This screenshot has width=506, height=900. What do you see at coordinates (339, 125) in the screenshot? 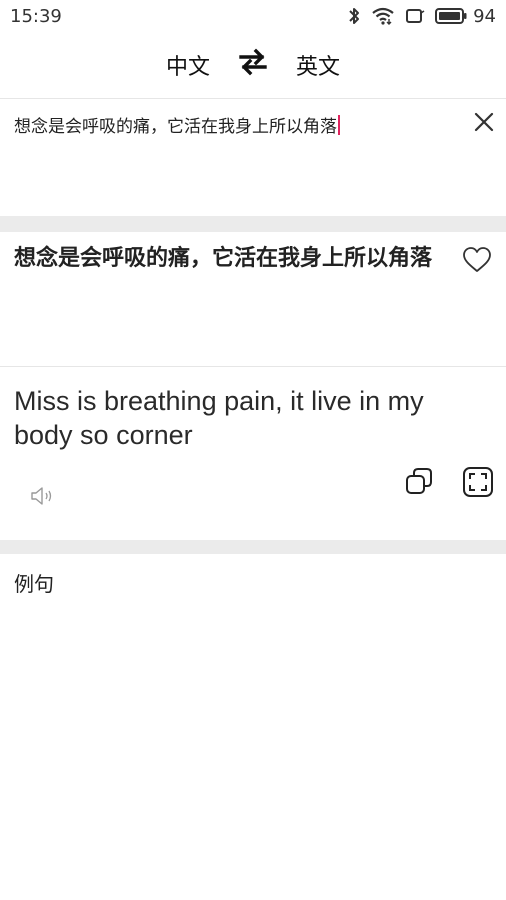
I see `text-cursor` at bounding box center [339, 125].